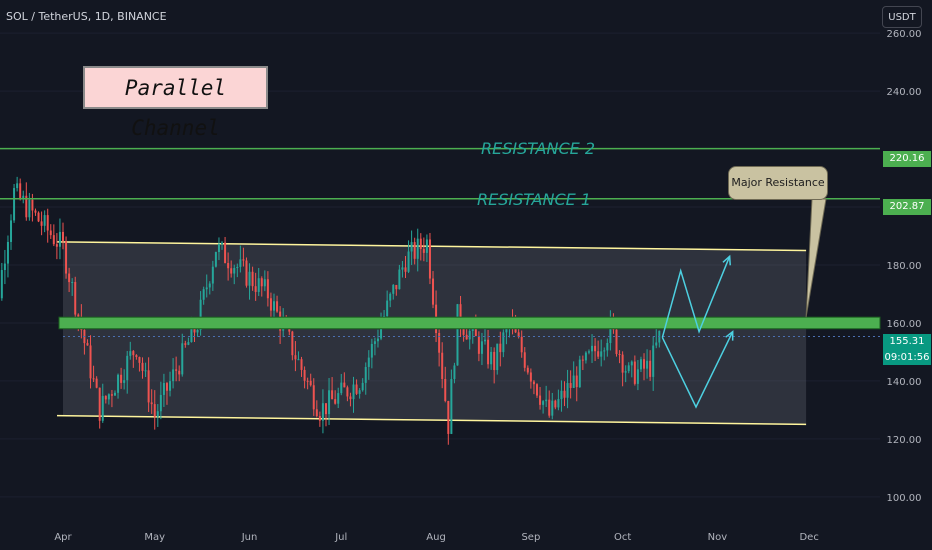 The height and width of the screenshot is (550, 932). I want to click on x-tick-label: Sep, so click(530, 537).